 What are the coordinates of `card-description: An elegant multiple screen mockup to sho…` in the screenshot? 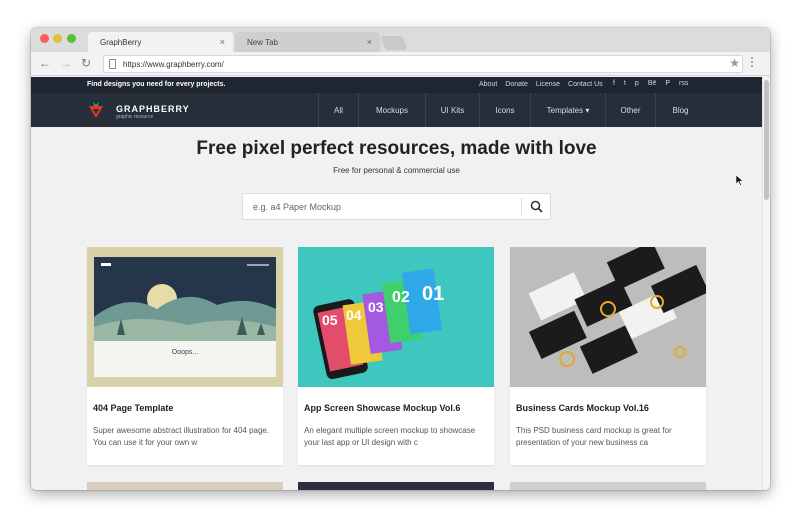 It's located at (390, 436).